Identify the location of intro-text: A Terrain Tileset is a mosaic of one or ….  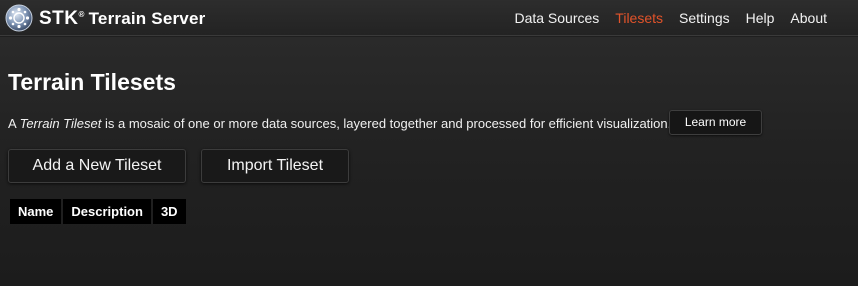
(339, 123).